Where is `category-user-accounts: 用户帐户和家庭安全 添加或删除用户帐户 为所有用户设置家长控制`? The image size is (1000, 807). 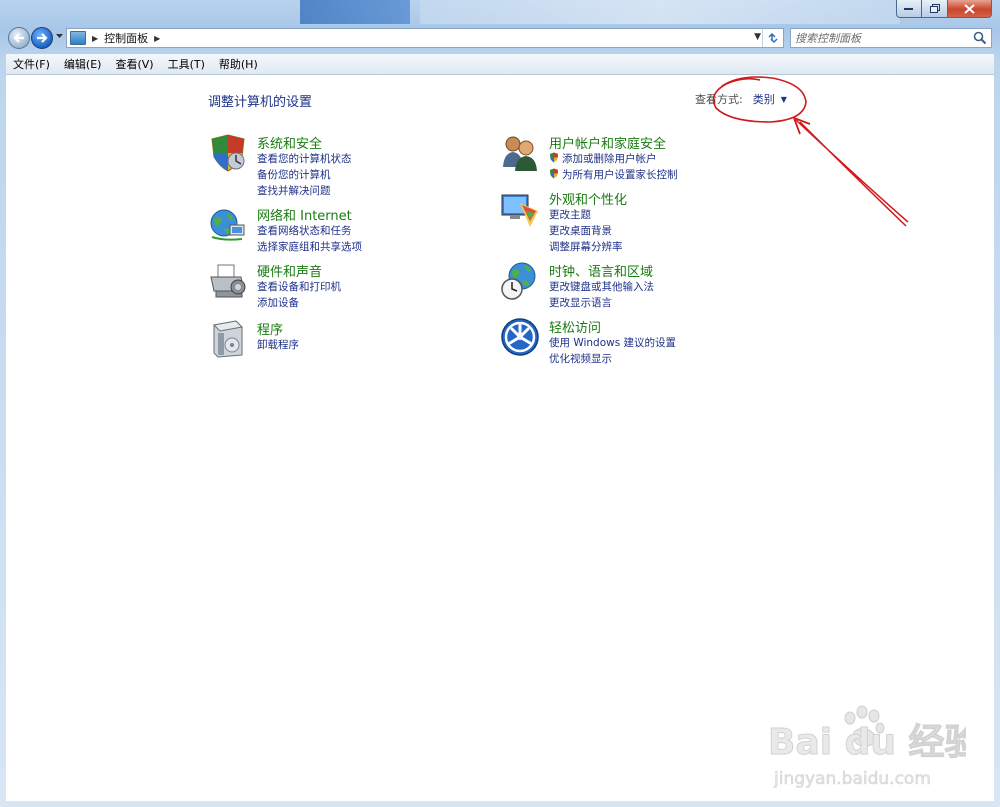 category-user-accounts: 用户帐户和家庭安全 添加或删除用户帐户 为所有用户设置家长控制 is located at coordinates (650, 158).